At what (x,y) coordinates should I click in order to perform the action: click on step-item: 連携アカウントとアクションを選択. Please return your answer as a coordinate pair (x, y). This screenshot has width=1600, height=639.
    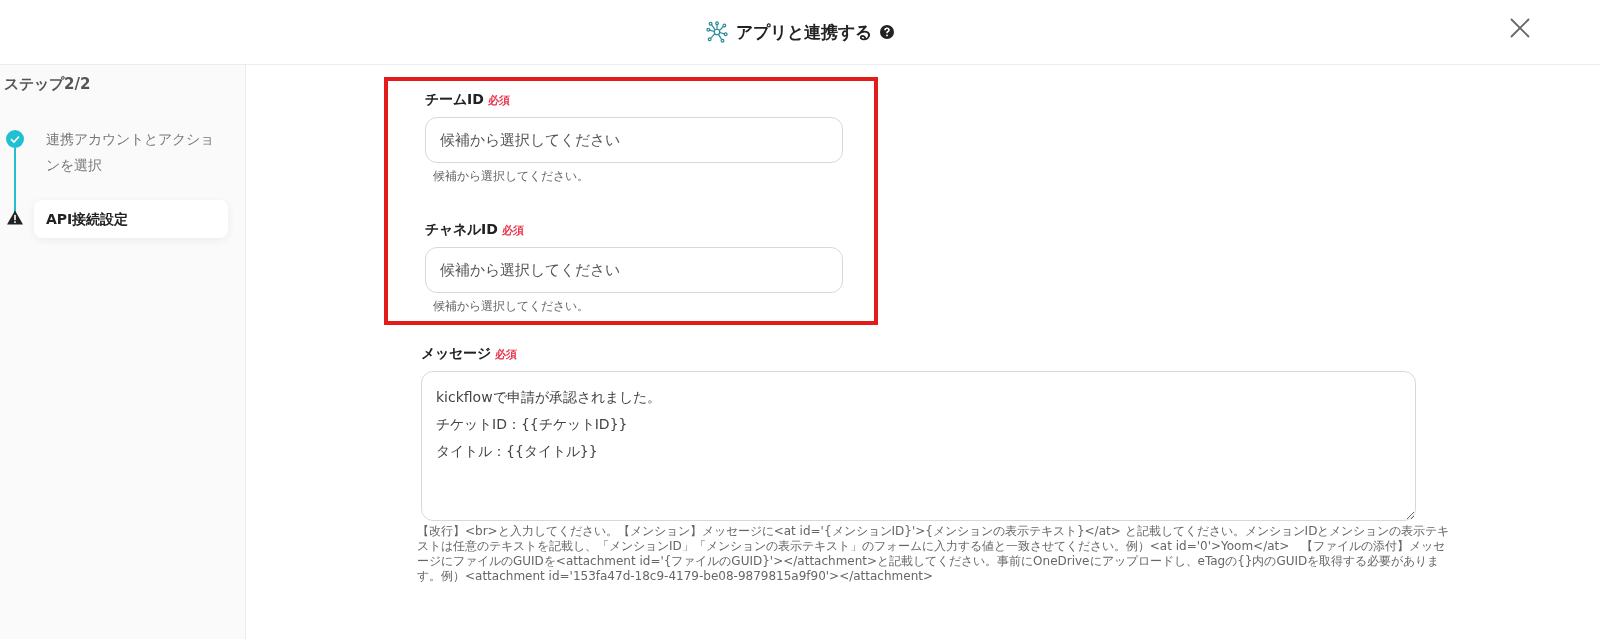
    Looking at the image, I should click on (131, 154).